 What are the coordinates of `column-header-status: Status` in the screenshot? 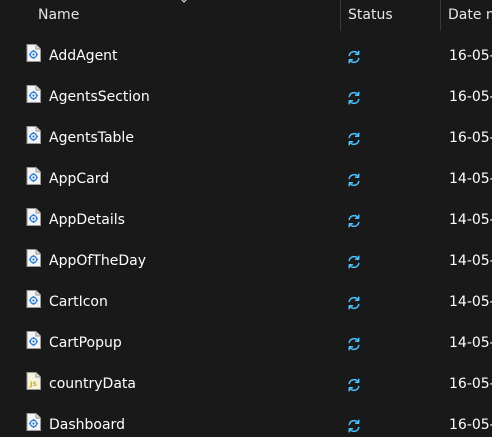 It's located at (370, 15).